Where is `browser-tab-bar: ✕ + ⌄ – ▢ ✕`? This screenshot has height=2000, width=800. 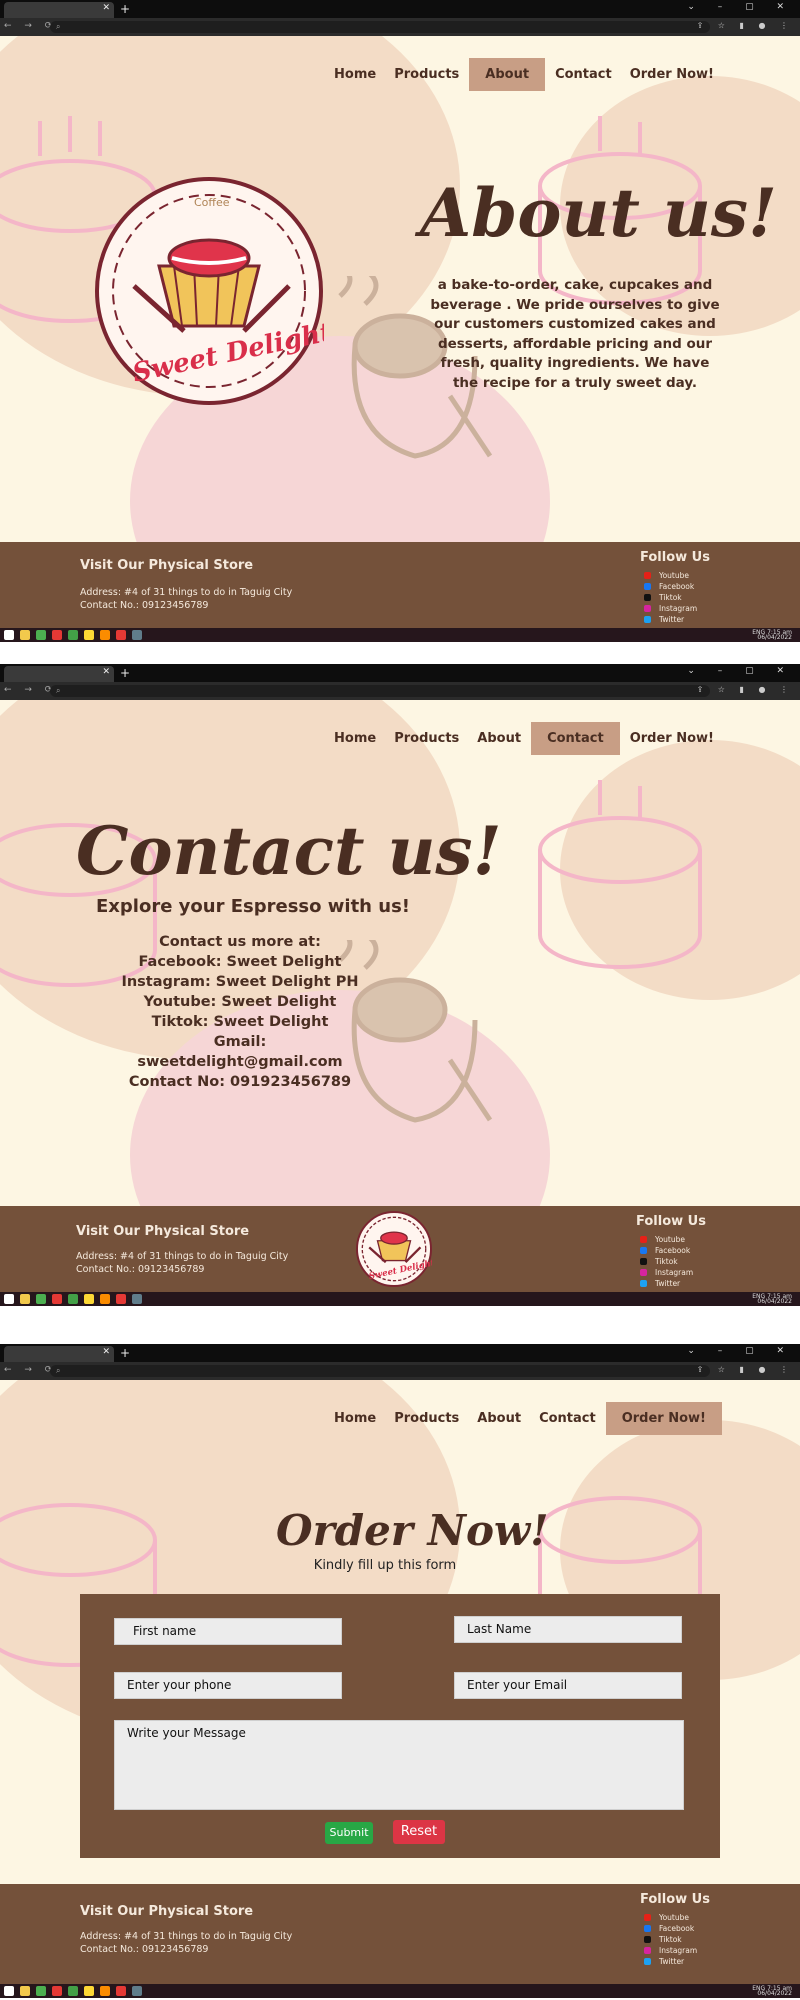
browser-tab-bar: ✕ + ⌄ – ▢ ✕ is located at coordinates (400, 673).